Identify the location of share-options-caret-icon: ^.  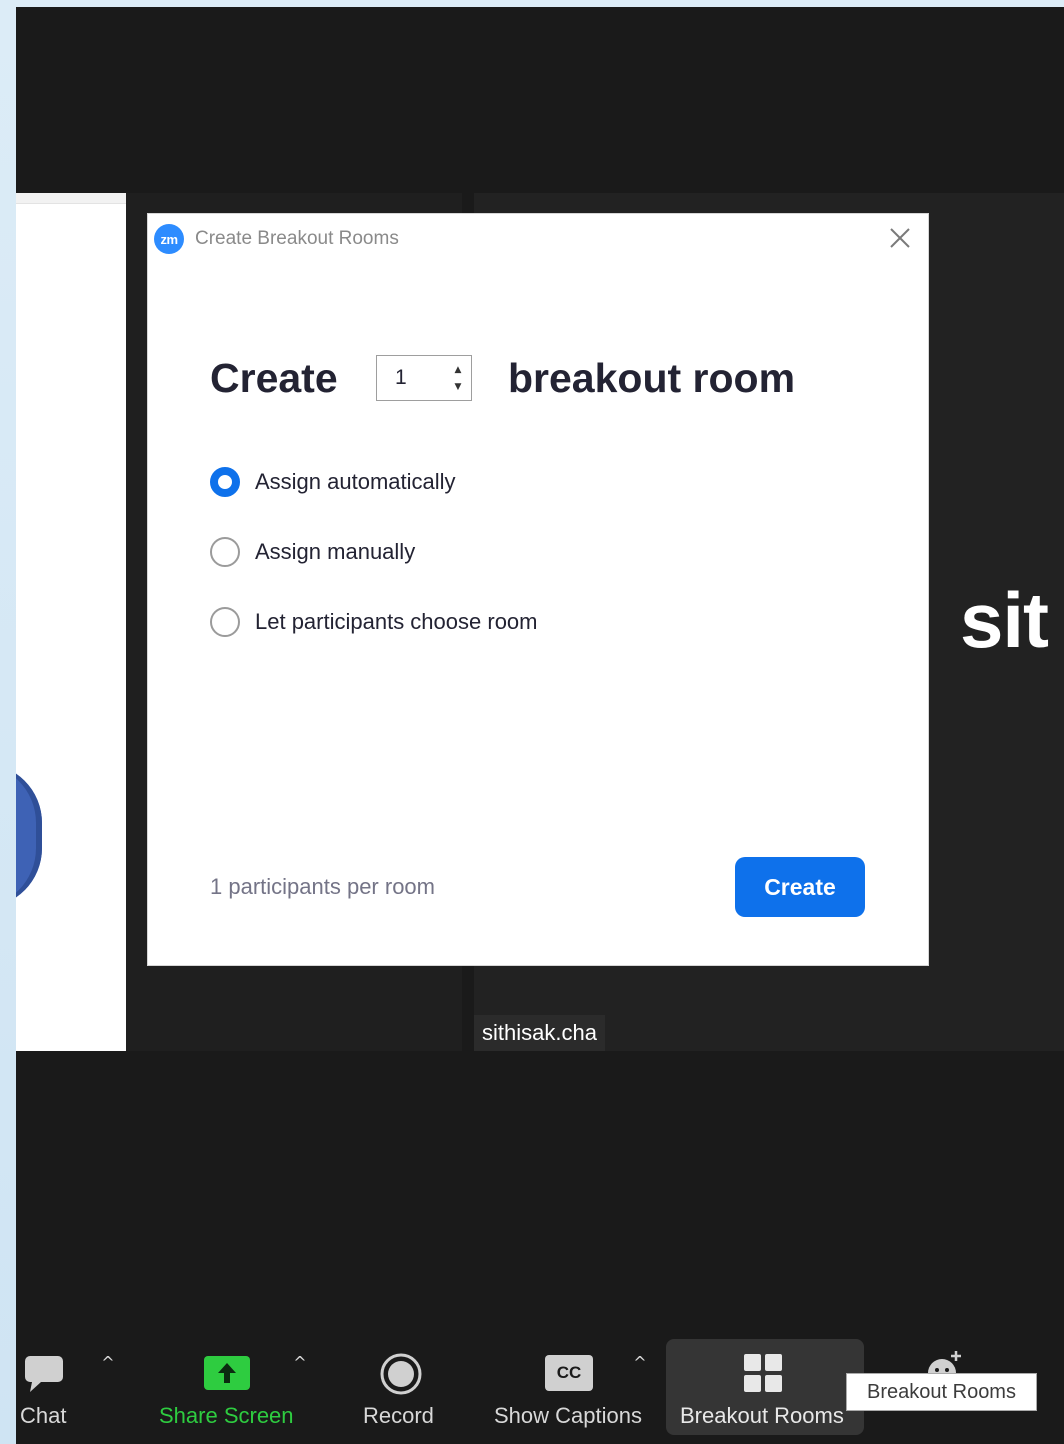
(300, 1363).